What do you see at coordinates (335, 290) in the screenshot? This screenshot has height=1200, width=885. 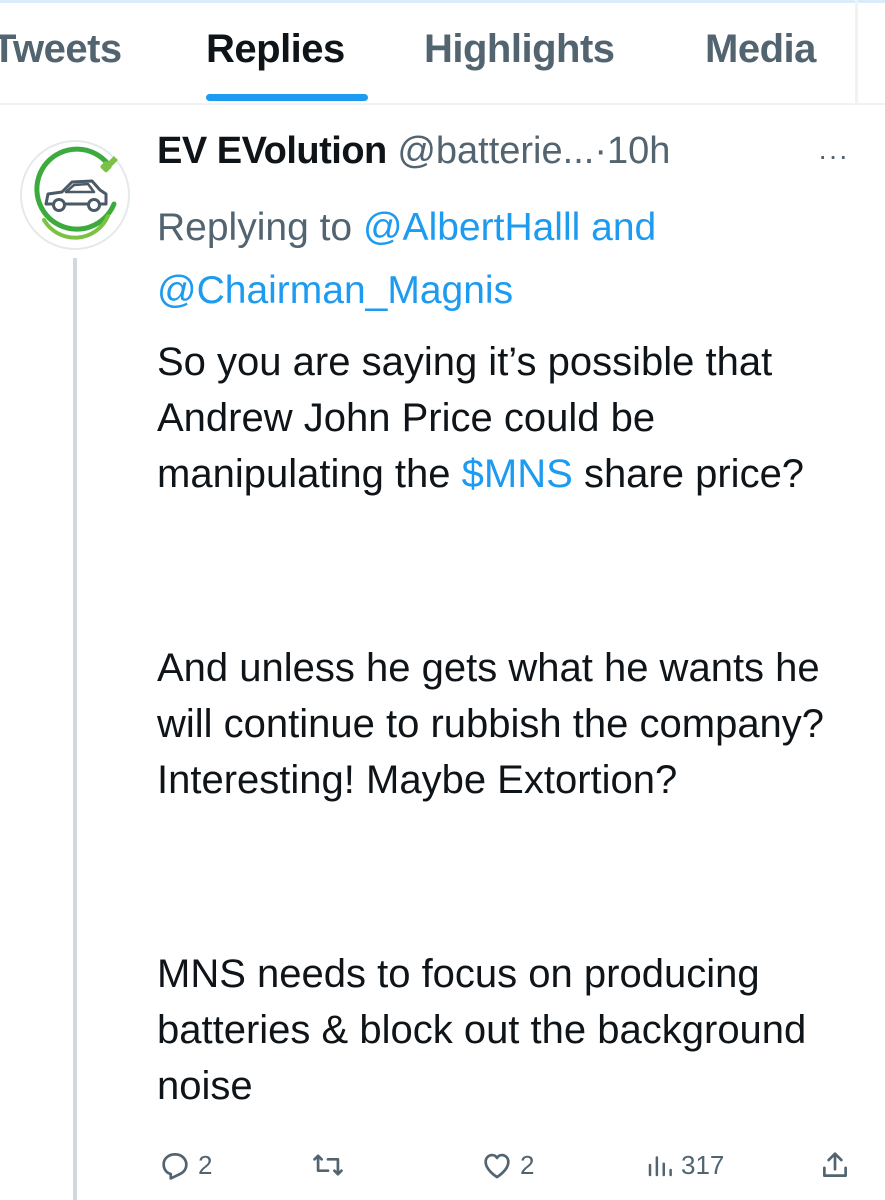 I see `mention-chairman: @Chairman_Magnis` at bounding box center [335, 290].